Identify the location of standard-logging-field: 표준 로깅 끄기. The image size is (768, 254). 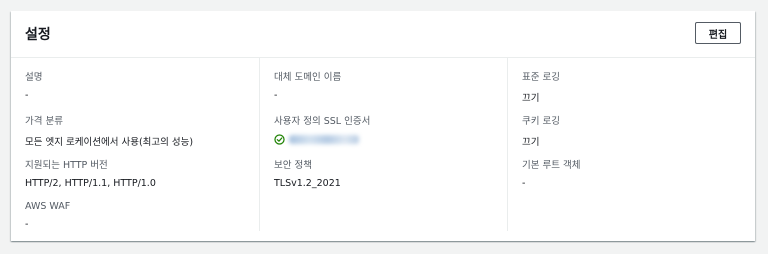
(541, 86).